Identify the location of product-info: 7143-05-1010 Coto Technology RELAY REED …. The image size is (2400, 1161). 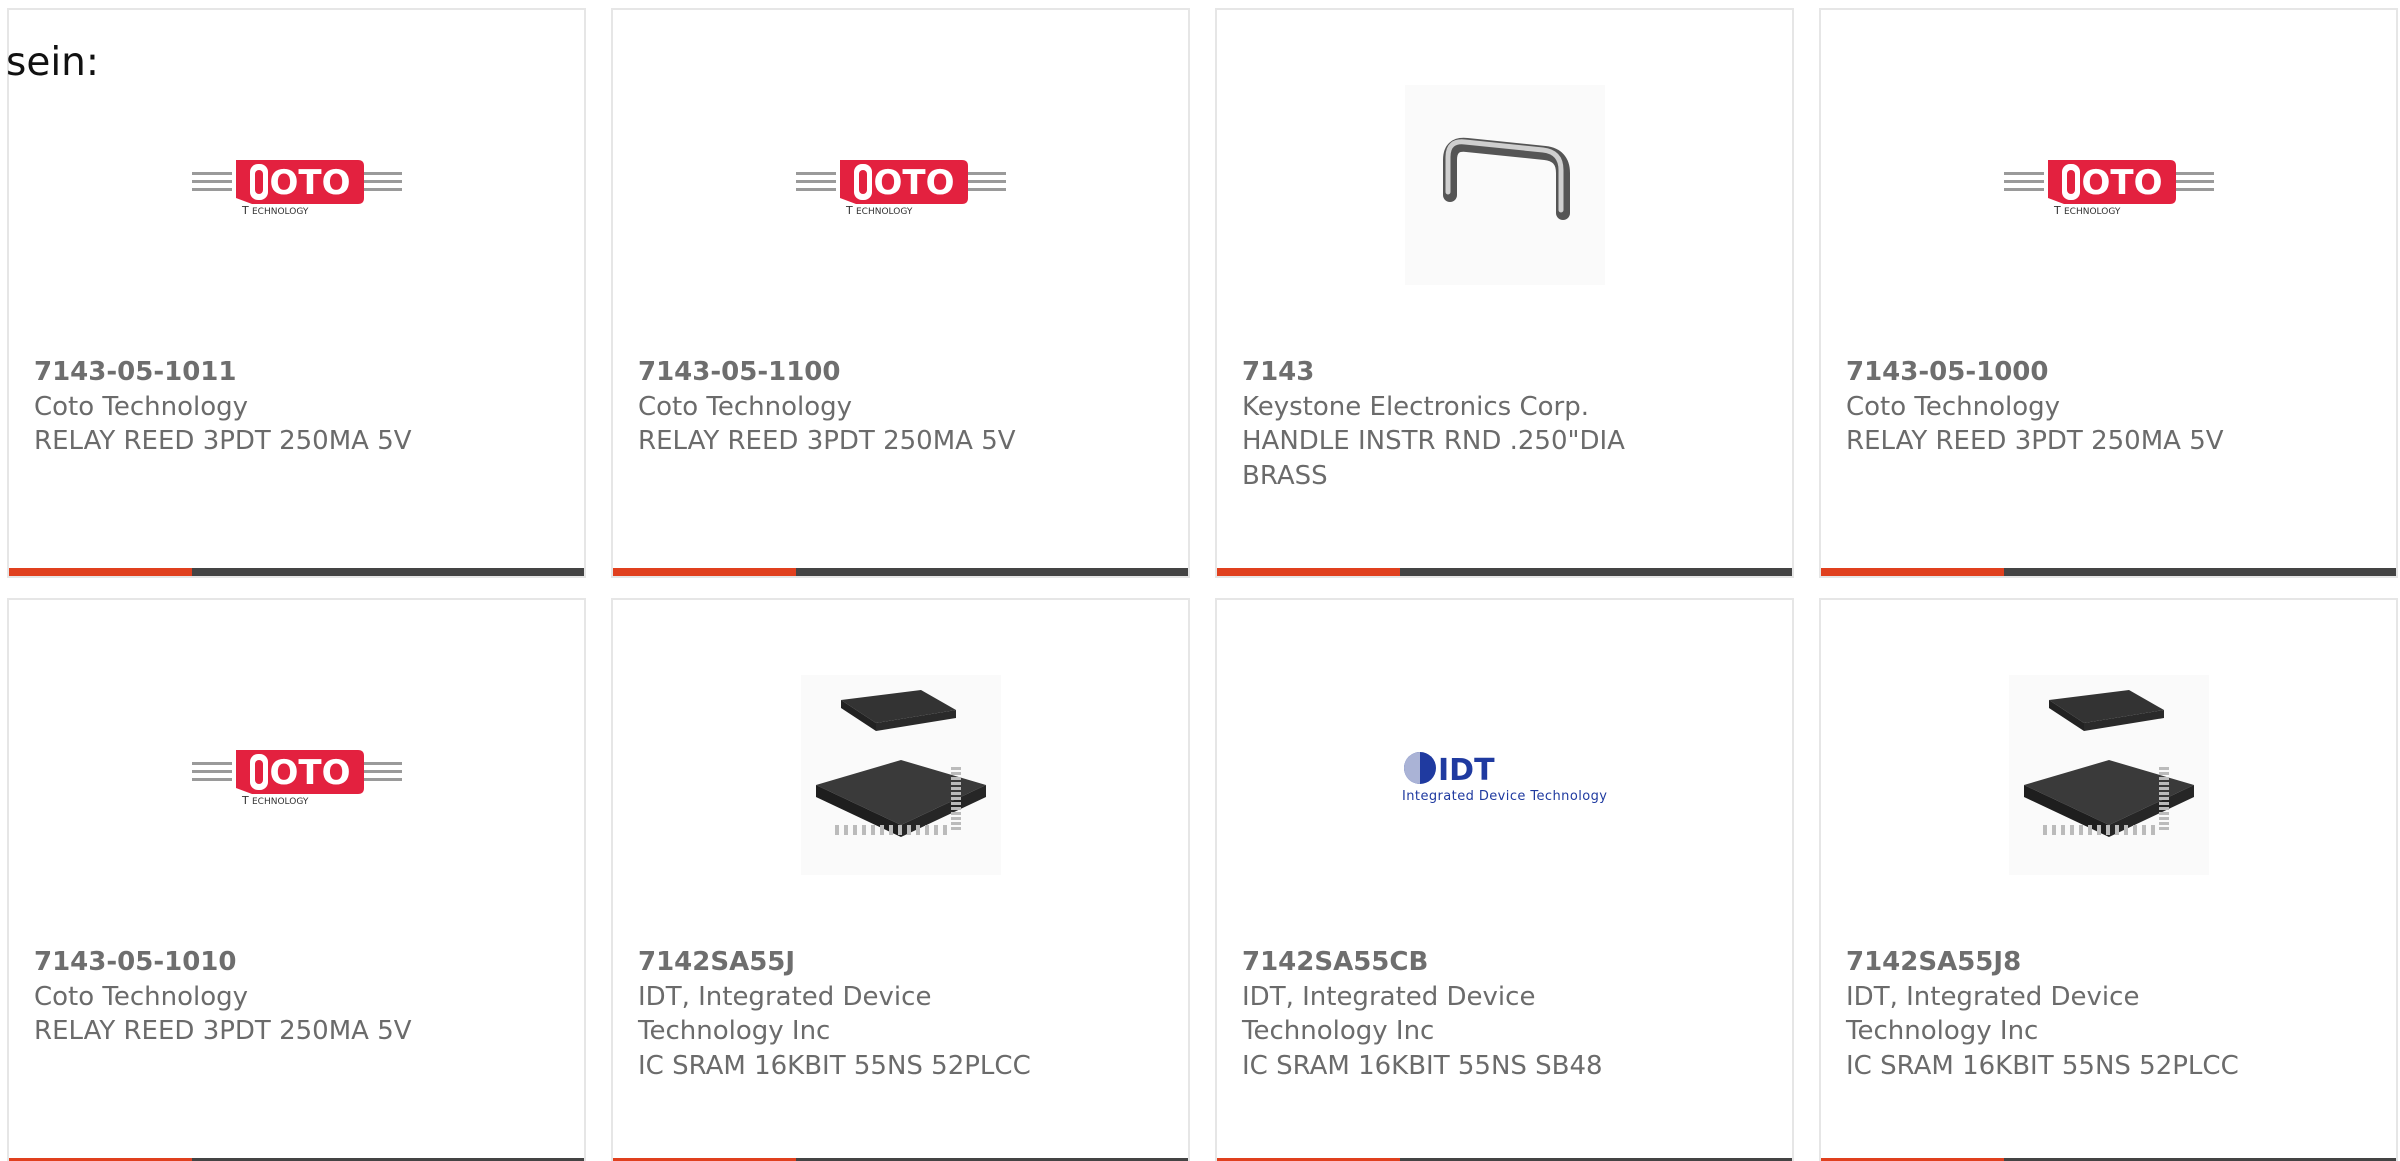
(244, 997).